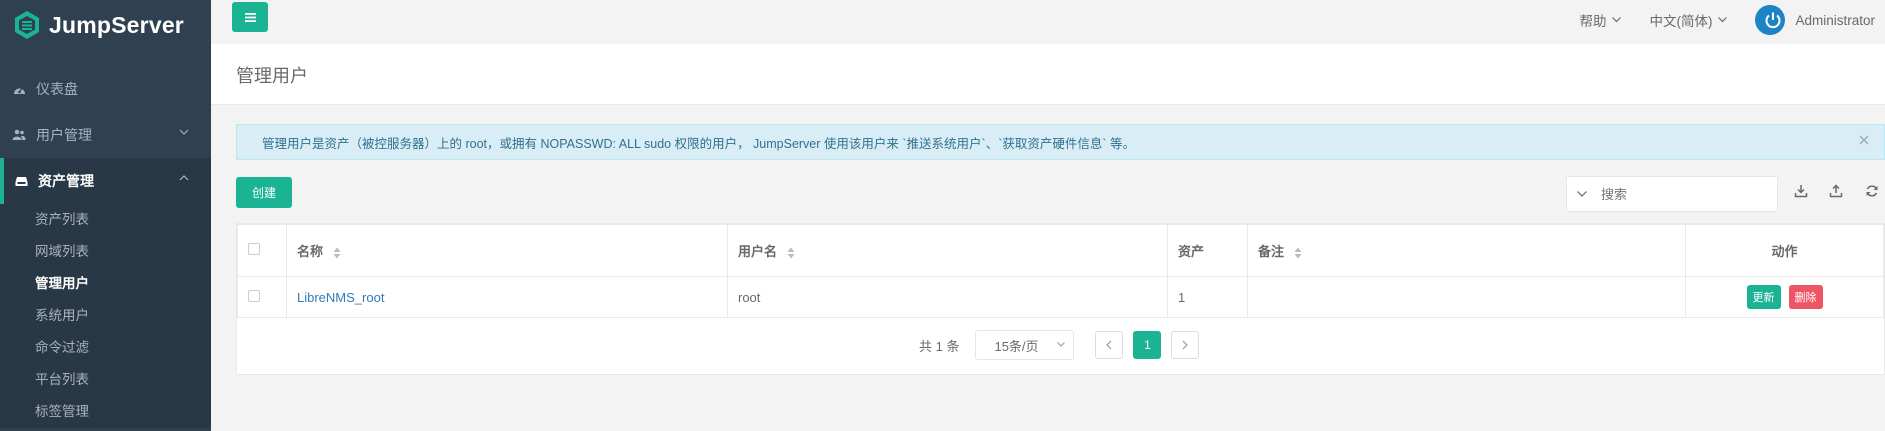 The height and width of the screenshot is (431, 1885). Describe the element at coordinates (939, 346) in the screenshot. I see `total-count: 共 1 条` at that location.